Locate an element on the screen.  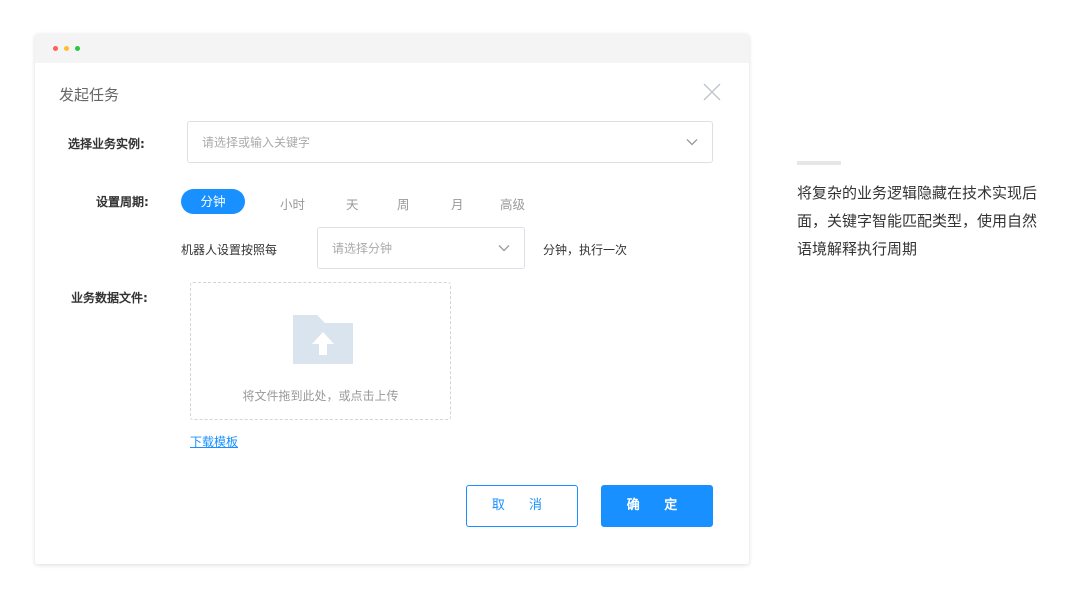
minimize-traffic-light is located at coordinates (66, 48).